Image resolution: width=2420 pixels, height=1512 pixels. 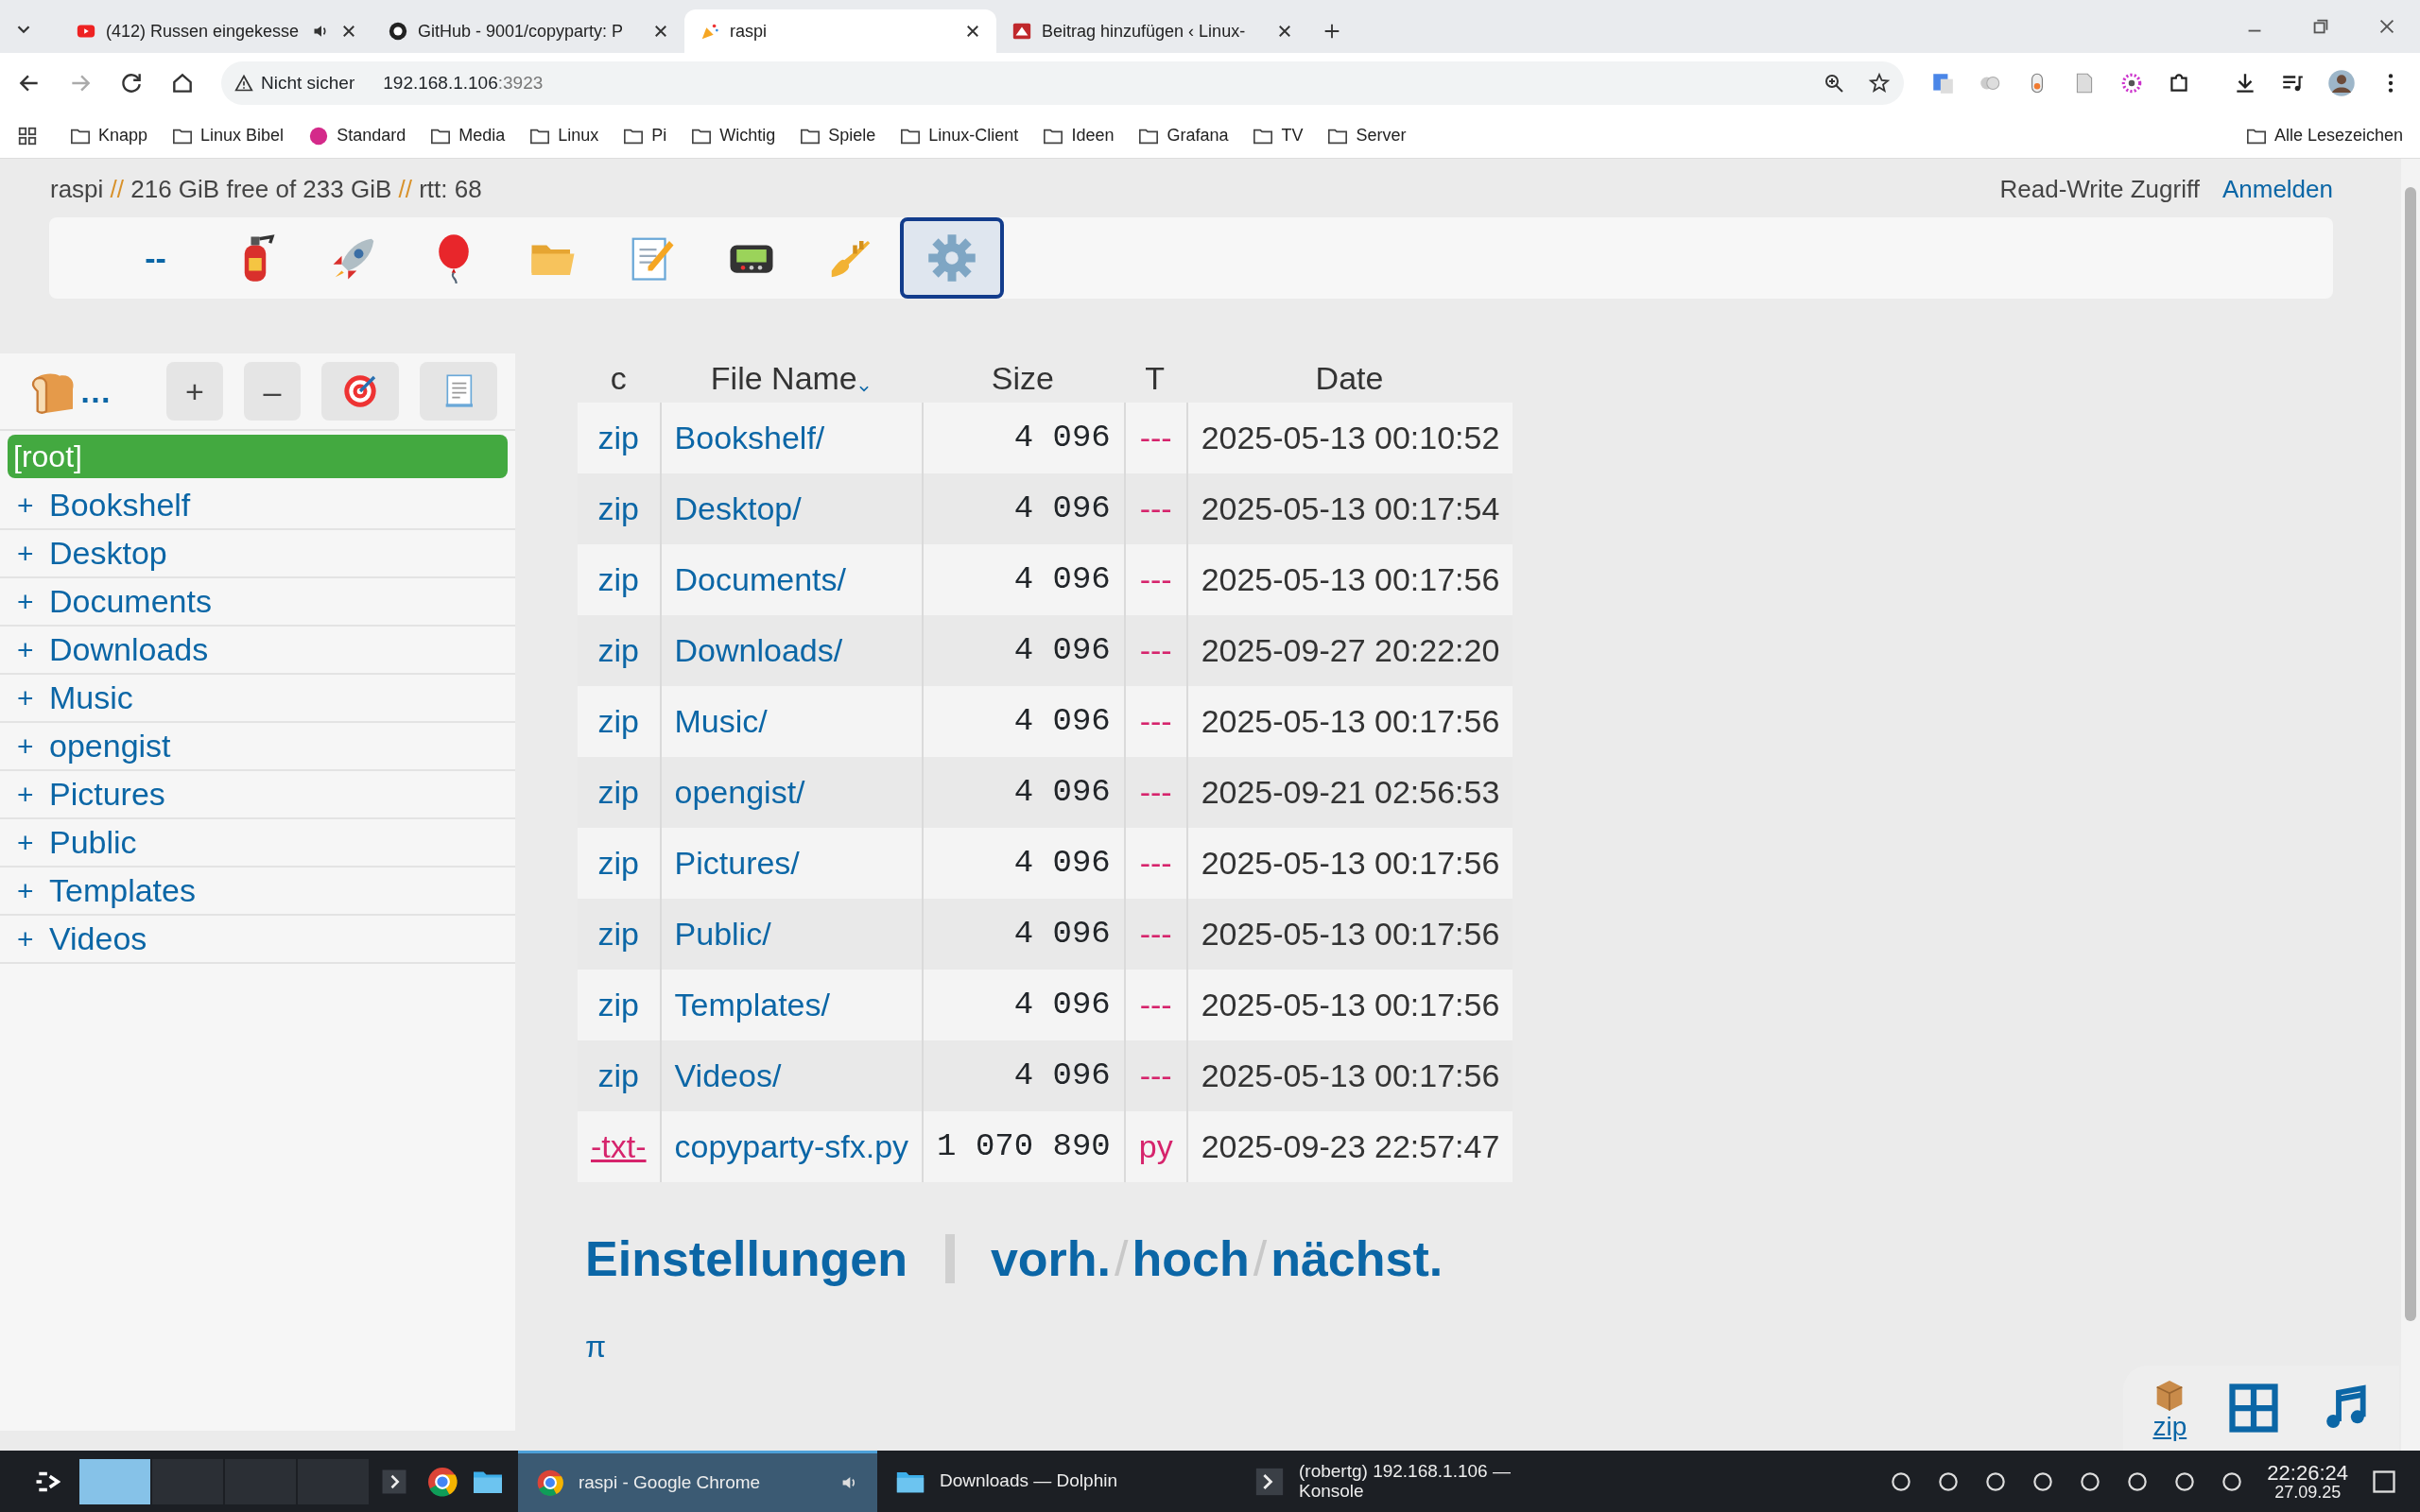 What do you see at coordinates (182, 83) in the screenshot?
I see `home-icon` at bounding box center [182, 83].